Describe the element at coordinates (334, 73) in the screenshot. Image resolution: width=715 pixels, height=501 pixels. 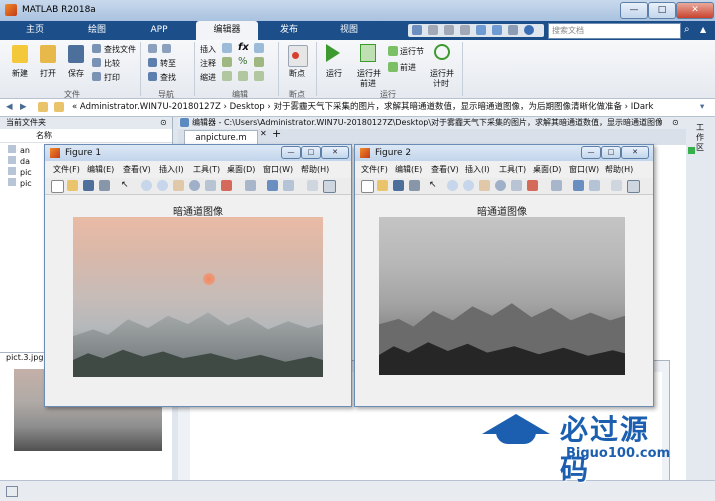
I see `run-button: 运行` at that location.